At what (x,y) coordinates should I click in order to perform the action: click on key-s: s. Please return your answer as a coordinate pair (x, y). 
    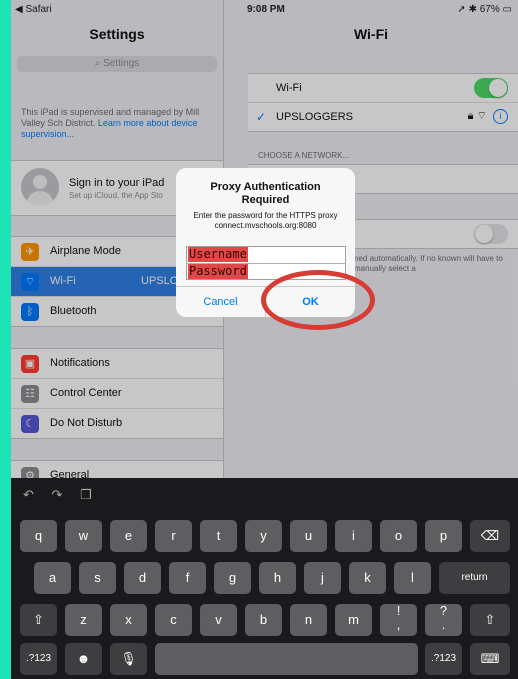
    Looking at the image, I should click on (97, 578).